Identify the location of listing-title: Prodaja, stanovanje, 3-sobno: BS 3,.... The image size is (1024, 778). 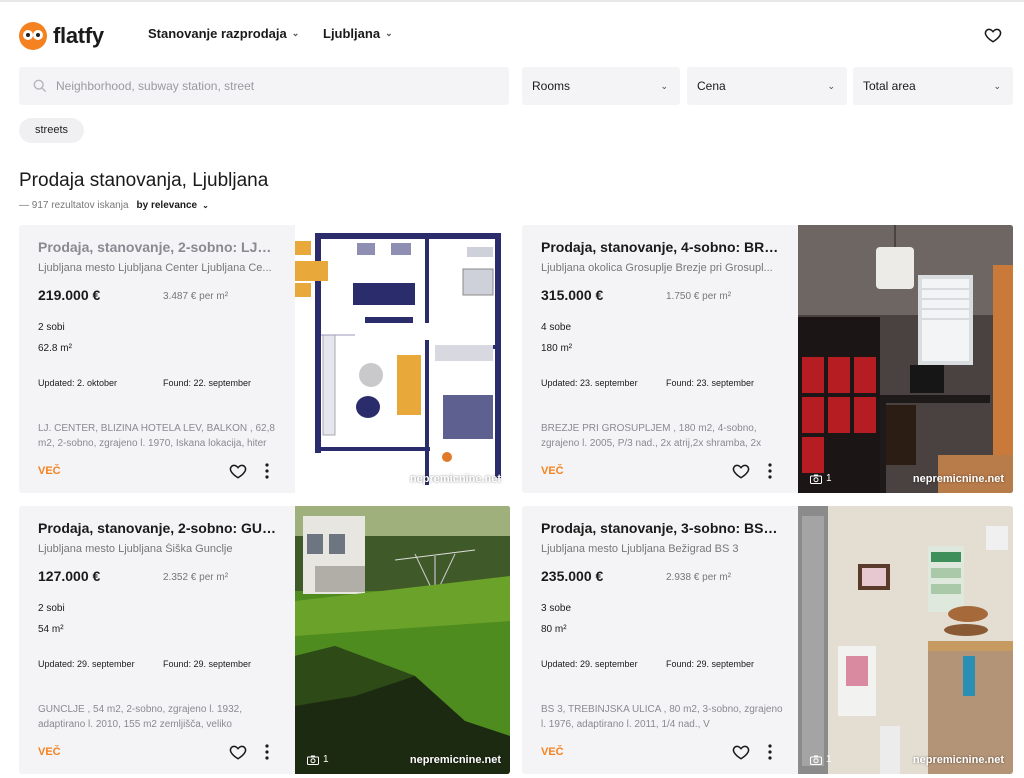
(661, 528).